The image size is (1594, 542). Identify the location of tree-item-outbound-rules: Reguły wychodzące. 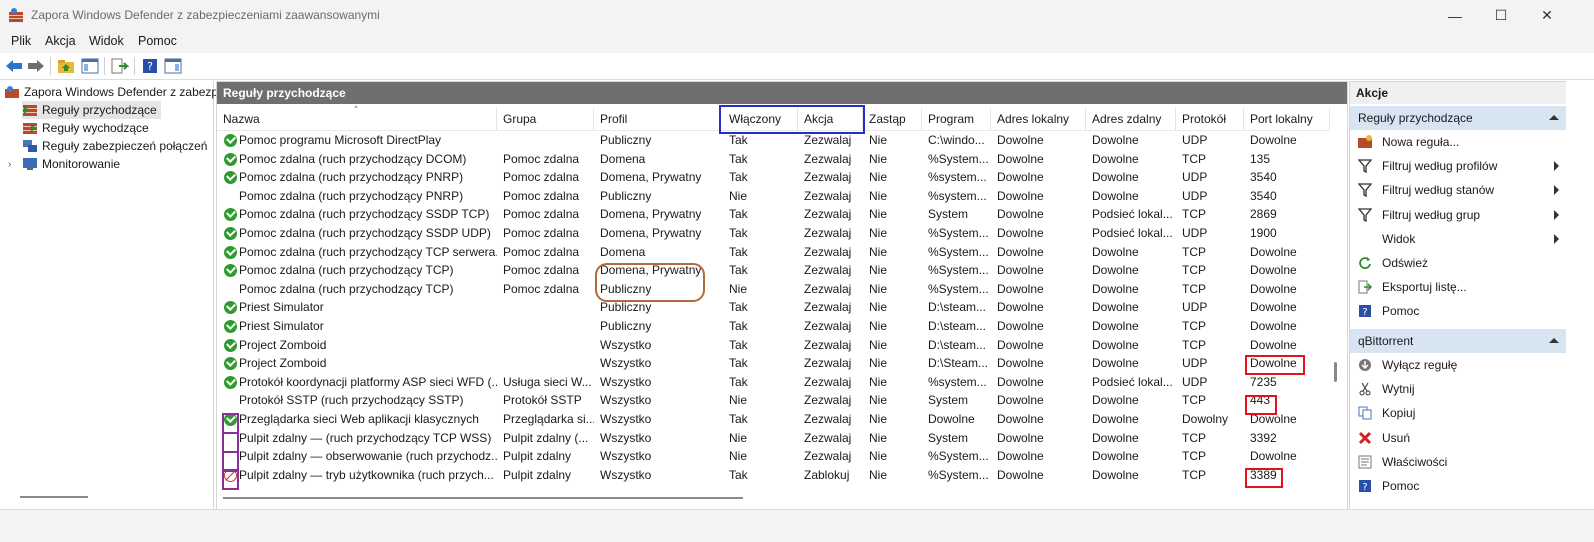
(85, 128).